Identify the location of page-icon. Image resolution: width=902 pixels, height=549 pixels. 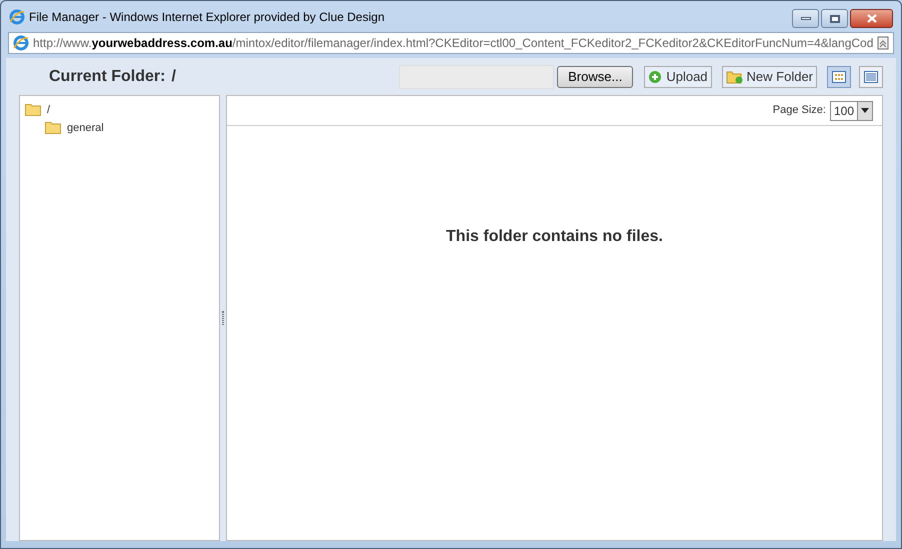
(883, 43).